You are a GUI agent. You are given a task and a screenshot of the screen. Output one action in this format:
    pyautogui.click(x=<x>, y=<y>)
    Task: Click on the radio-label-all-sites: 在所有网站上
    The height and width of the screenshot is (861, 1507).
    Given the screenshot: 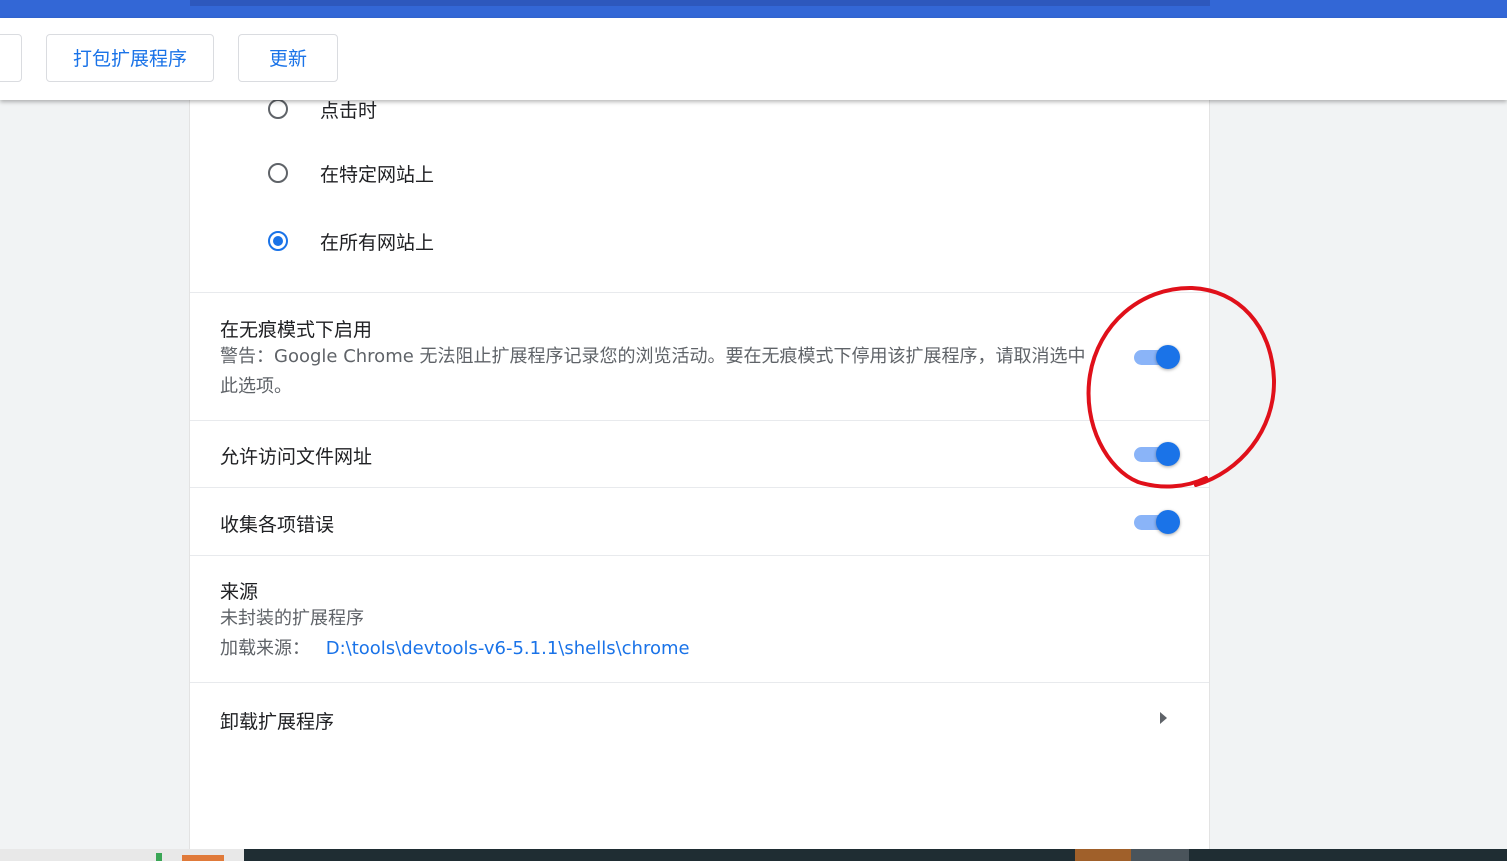 What is the action you would take?
    pyautogui.click(x=377, y=242)
    